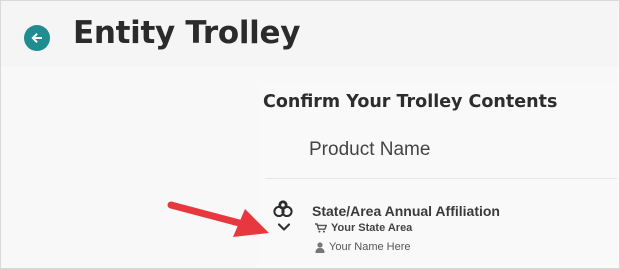 This screenshot has height=269, width=620. What do you see at coordinates (321, 228) in the screenshot?
I see `cart-icon` at bounding box center [321, 228].